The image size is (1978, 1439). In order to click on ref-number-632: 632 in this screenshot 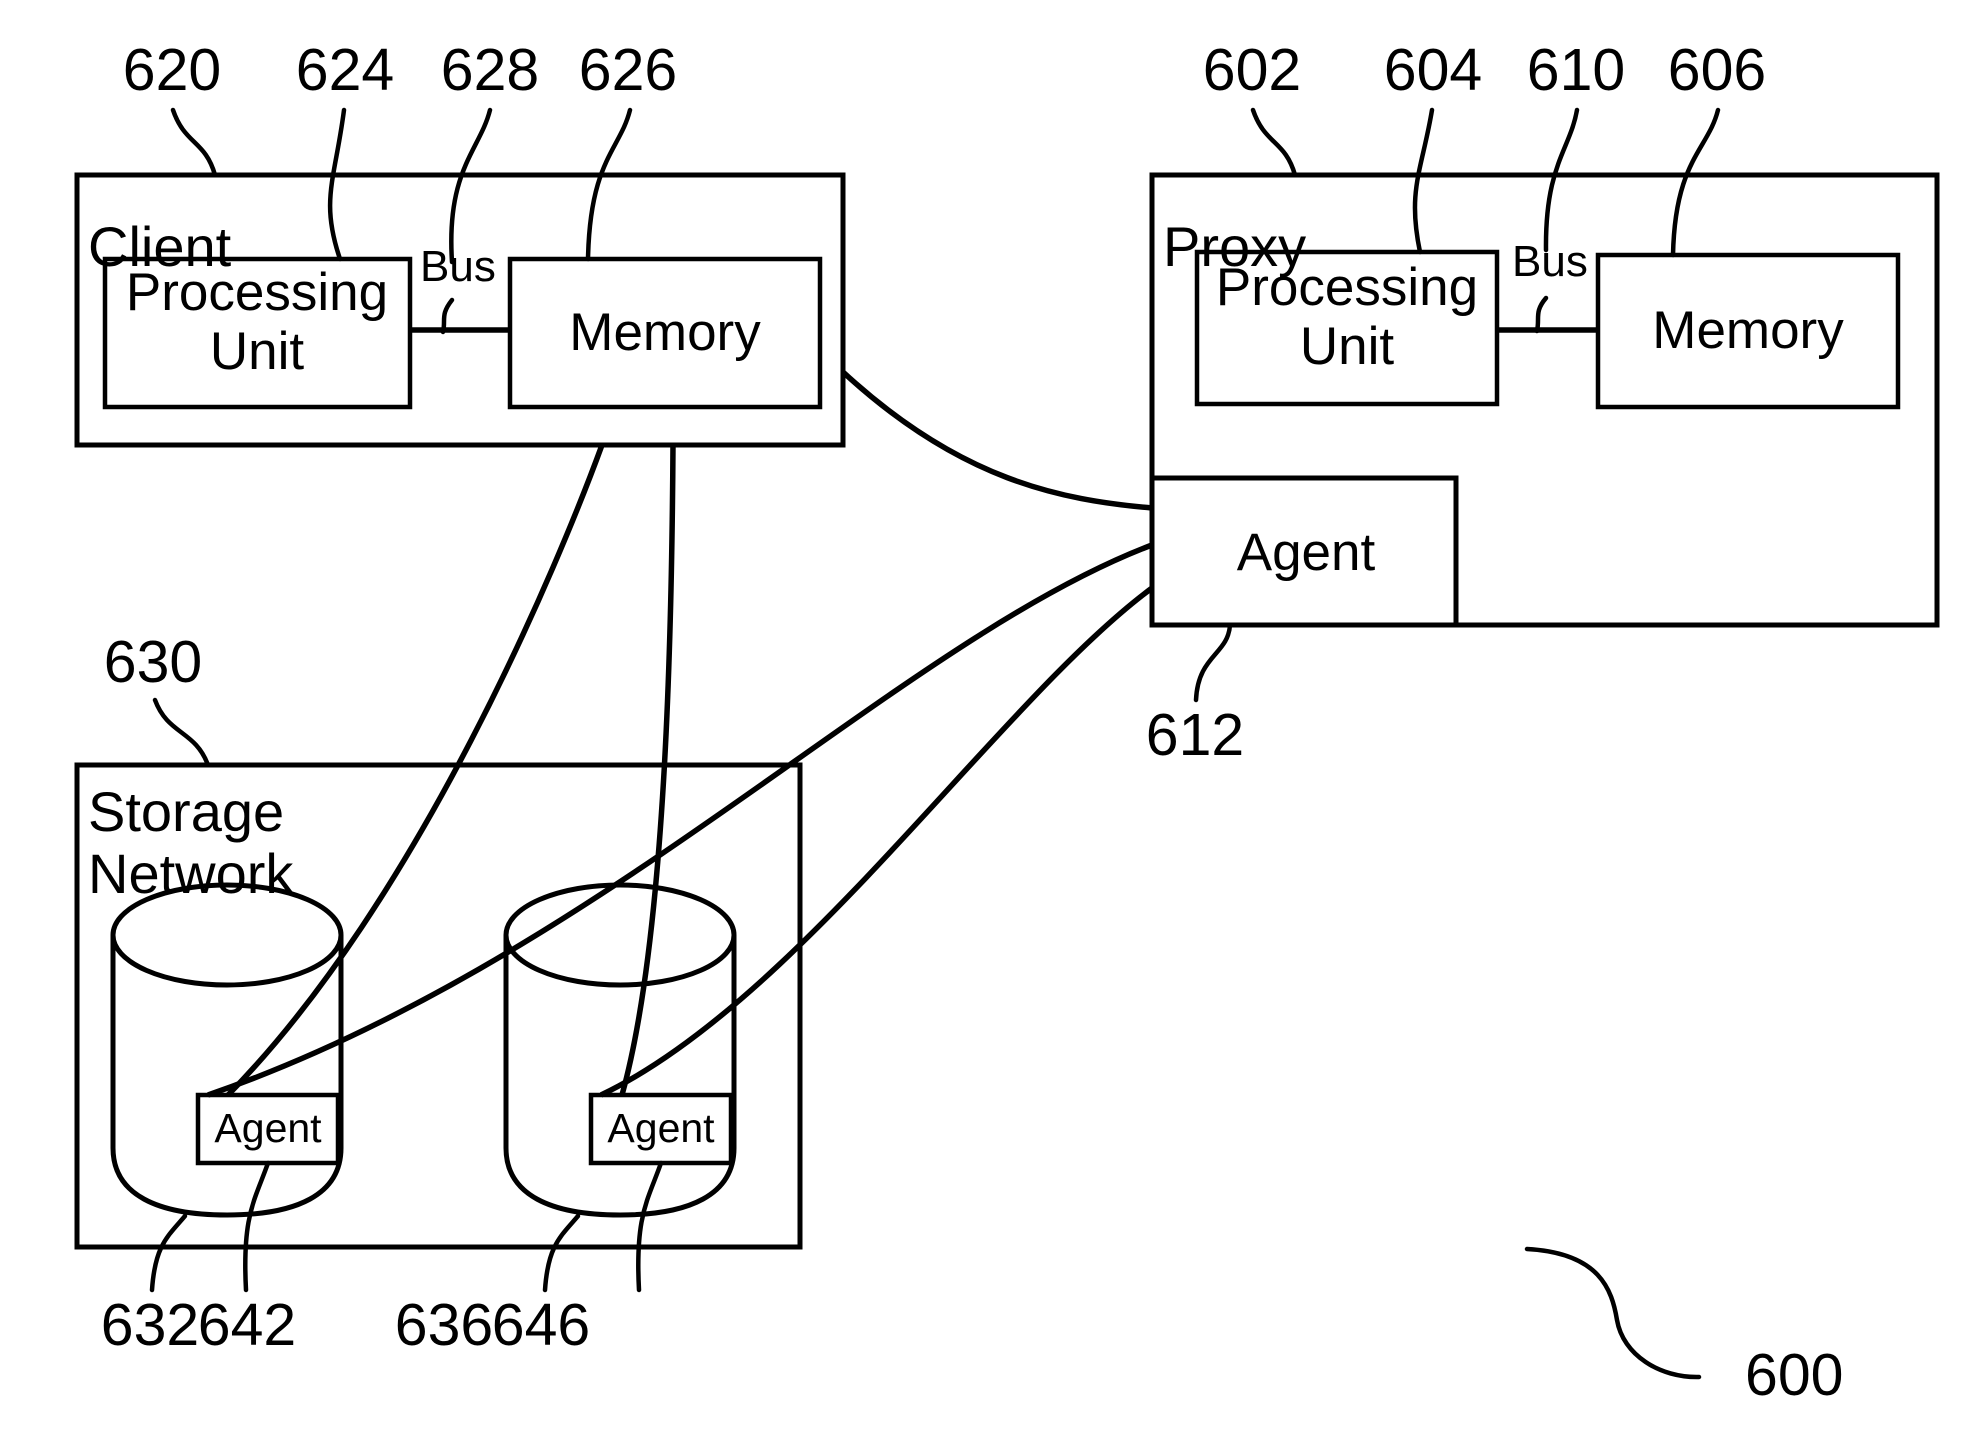, I will do `click(150, 1325)`.